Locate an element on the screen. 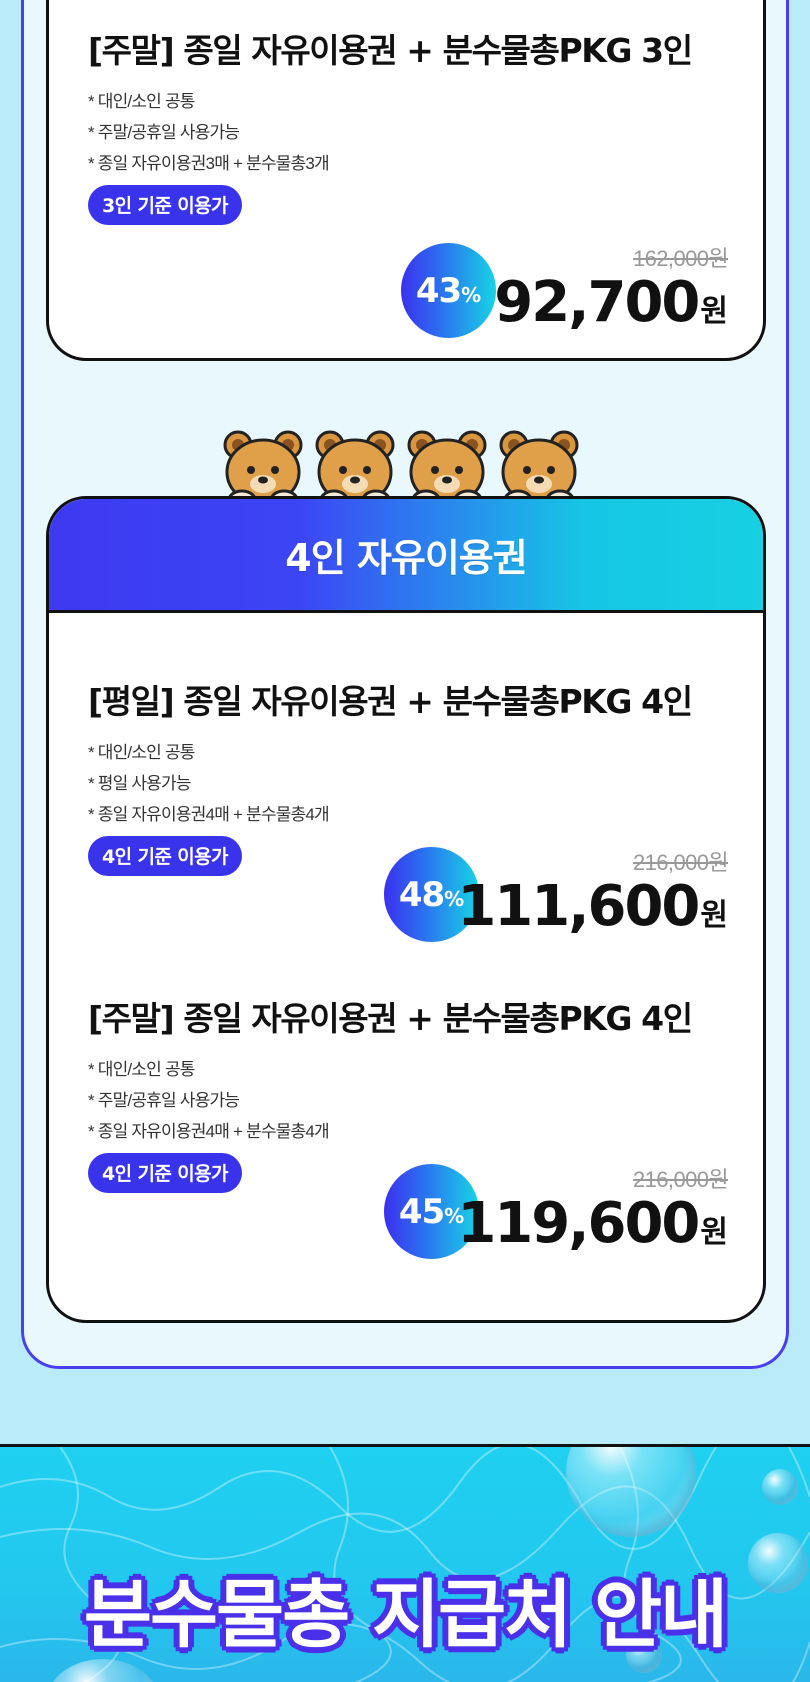 The width and height of the screenshot is (810, 1682). promo-banner: 분수물총 지급처 안내 is located at coordinates (405, 1563).